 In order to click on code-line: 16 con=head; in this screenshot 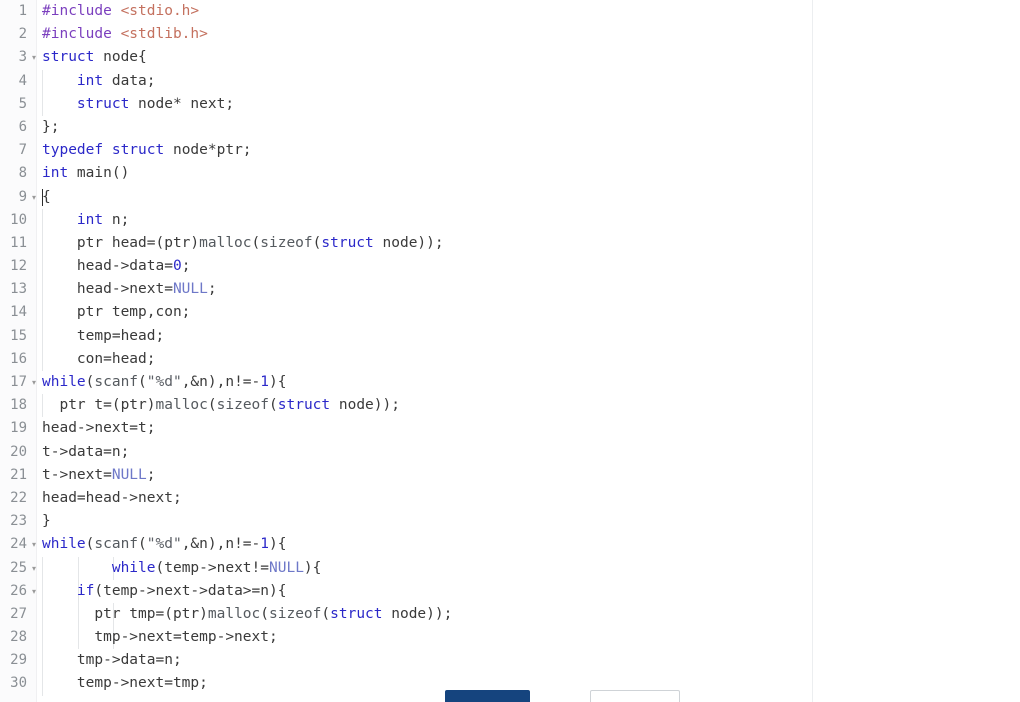, I will do `click(406, 359)`.